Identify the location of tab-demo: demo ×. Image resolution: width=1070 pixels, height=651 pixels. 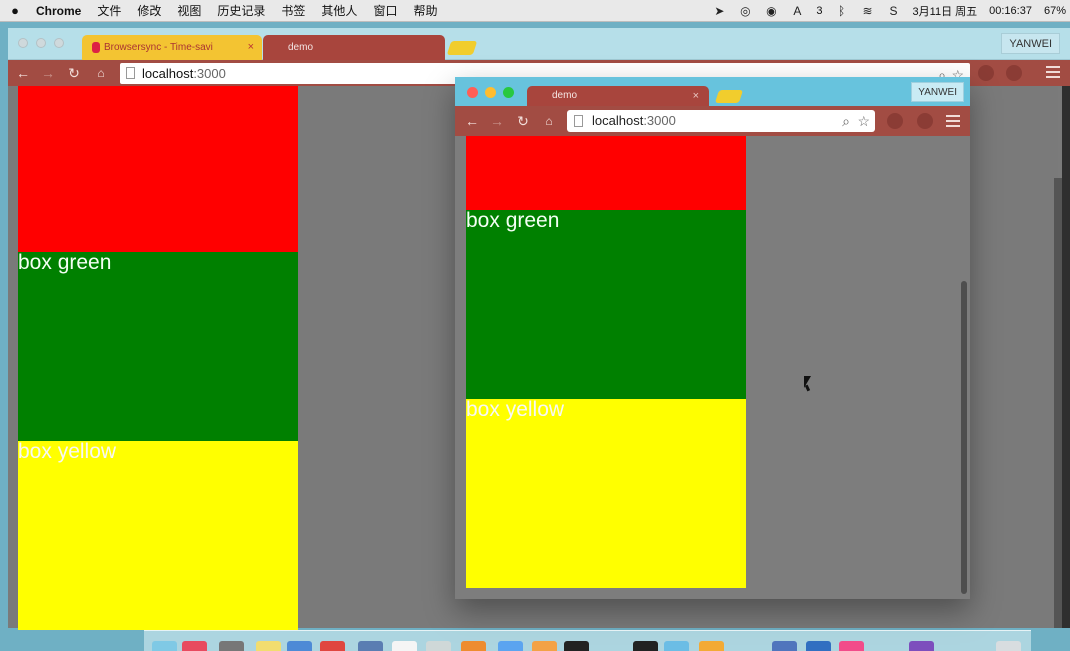
(618, 96).